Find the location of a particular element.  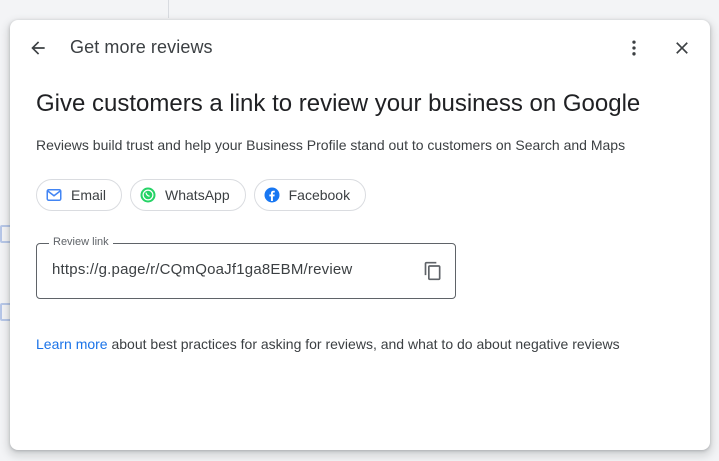

review-link-value: https://g.page/r/CQmQoaJf1ga8EBM/review is located at coordinates (202, 269).